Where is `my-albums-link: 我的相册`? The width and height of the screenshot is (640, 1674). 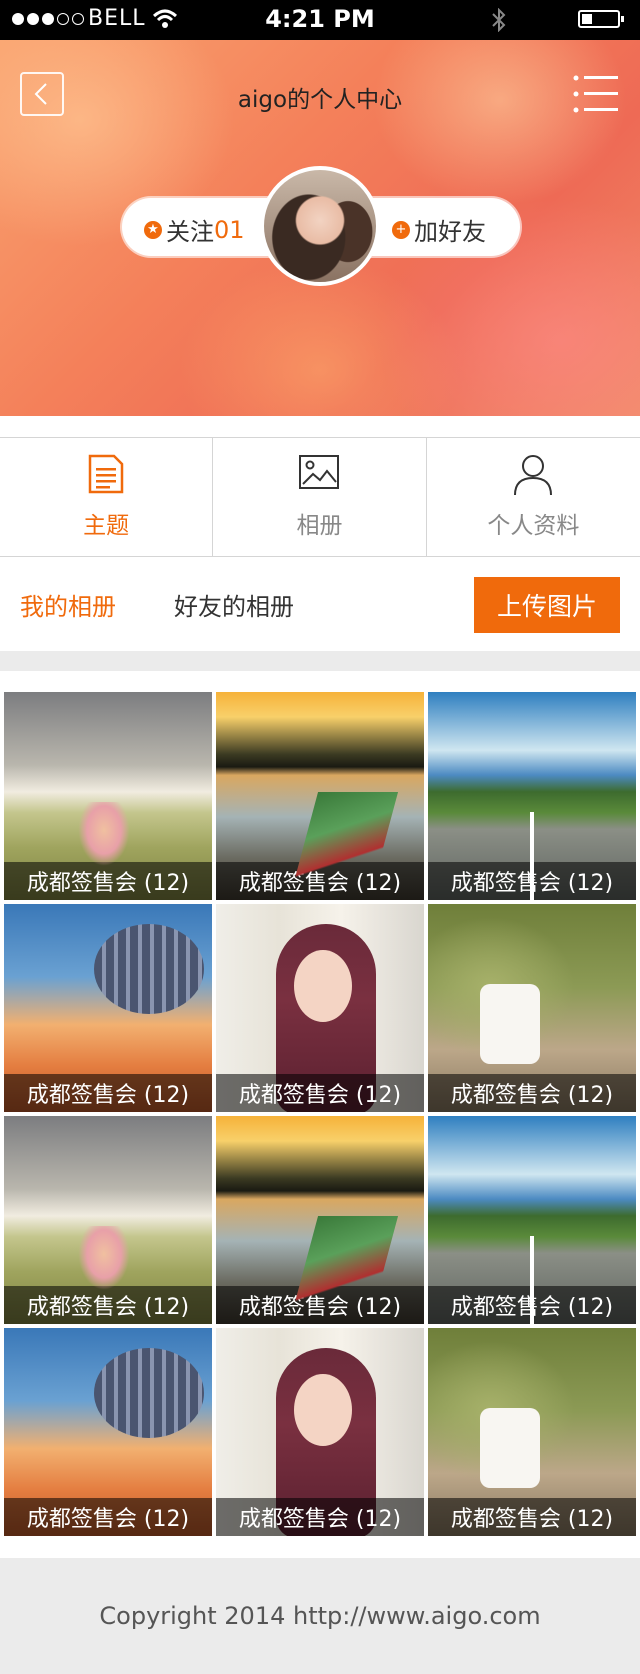
my-albums-link: 我的相册 is located at coordinates (68, 604).